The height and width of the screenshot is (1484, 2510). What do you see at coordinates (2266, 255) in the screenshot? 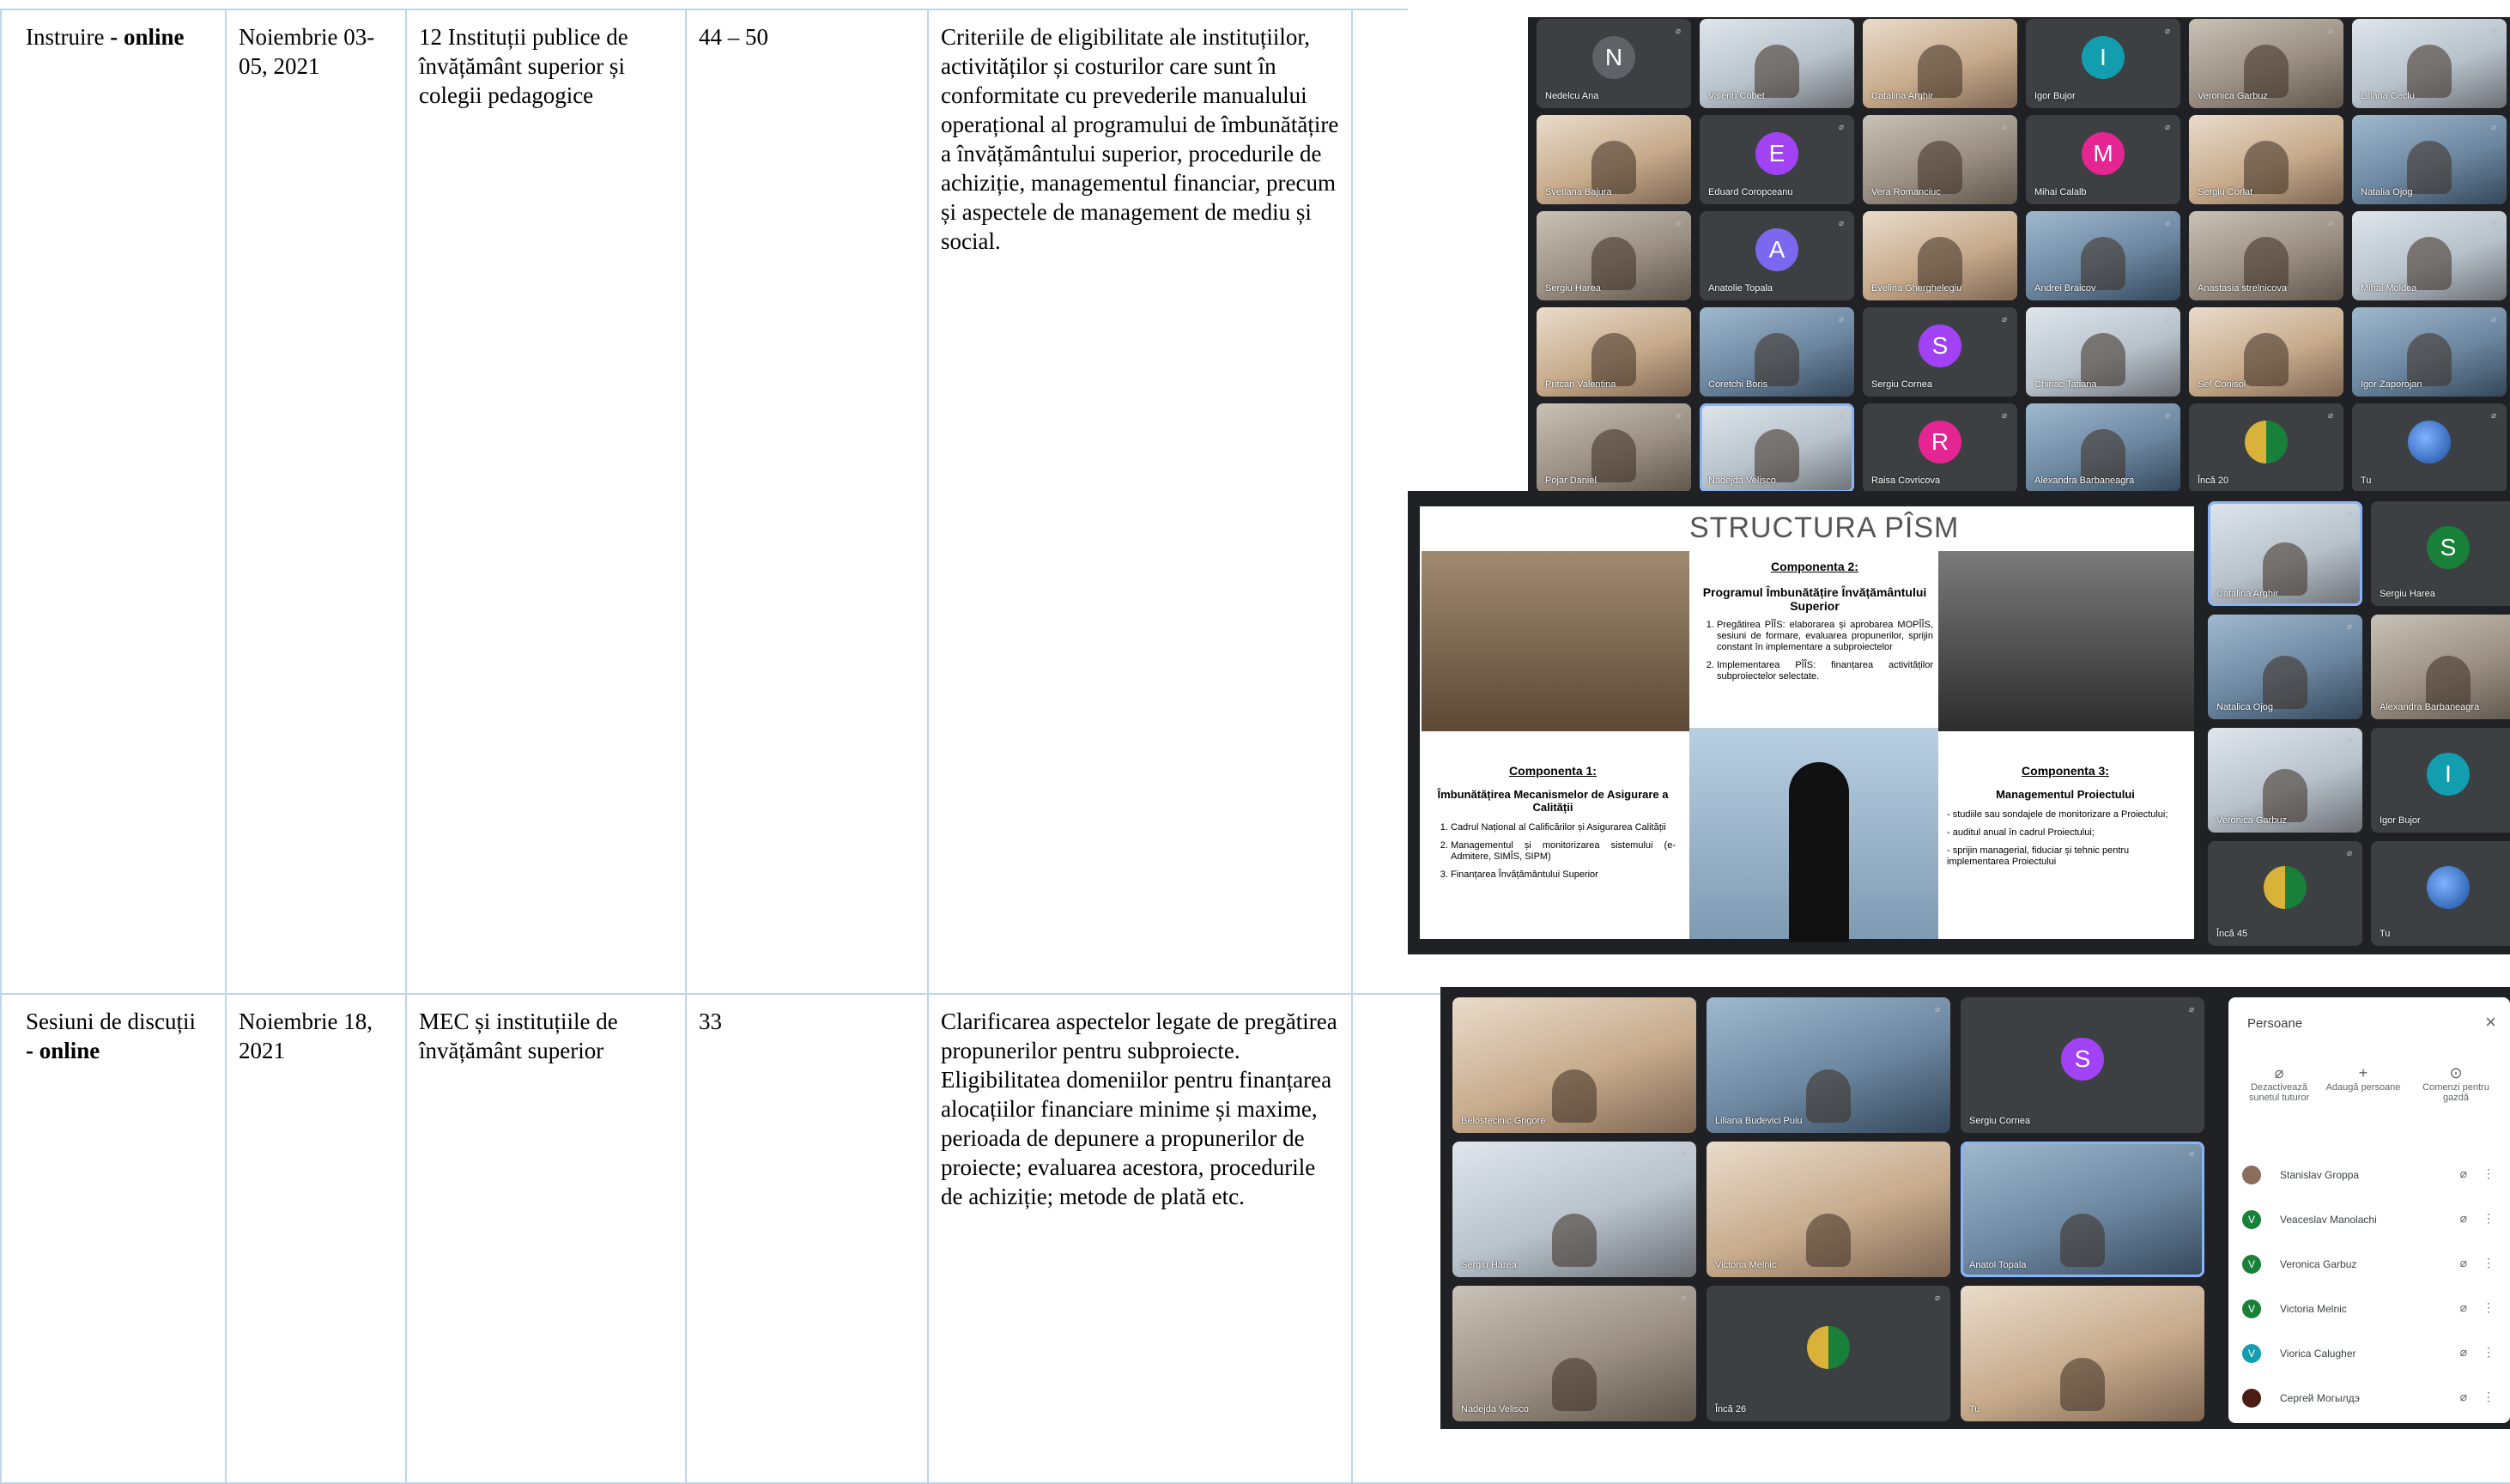
I see `participant-tile: ⌀ Anastasia strelnicova` at bounding box center [2266, 255].